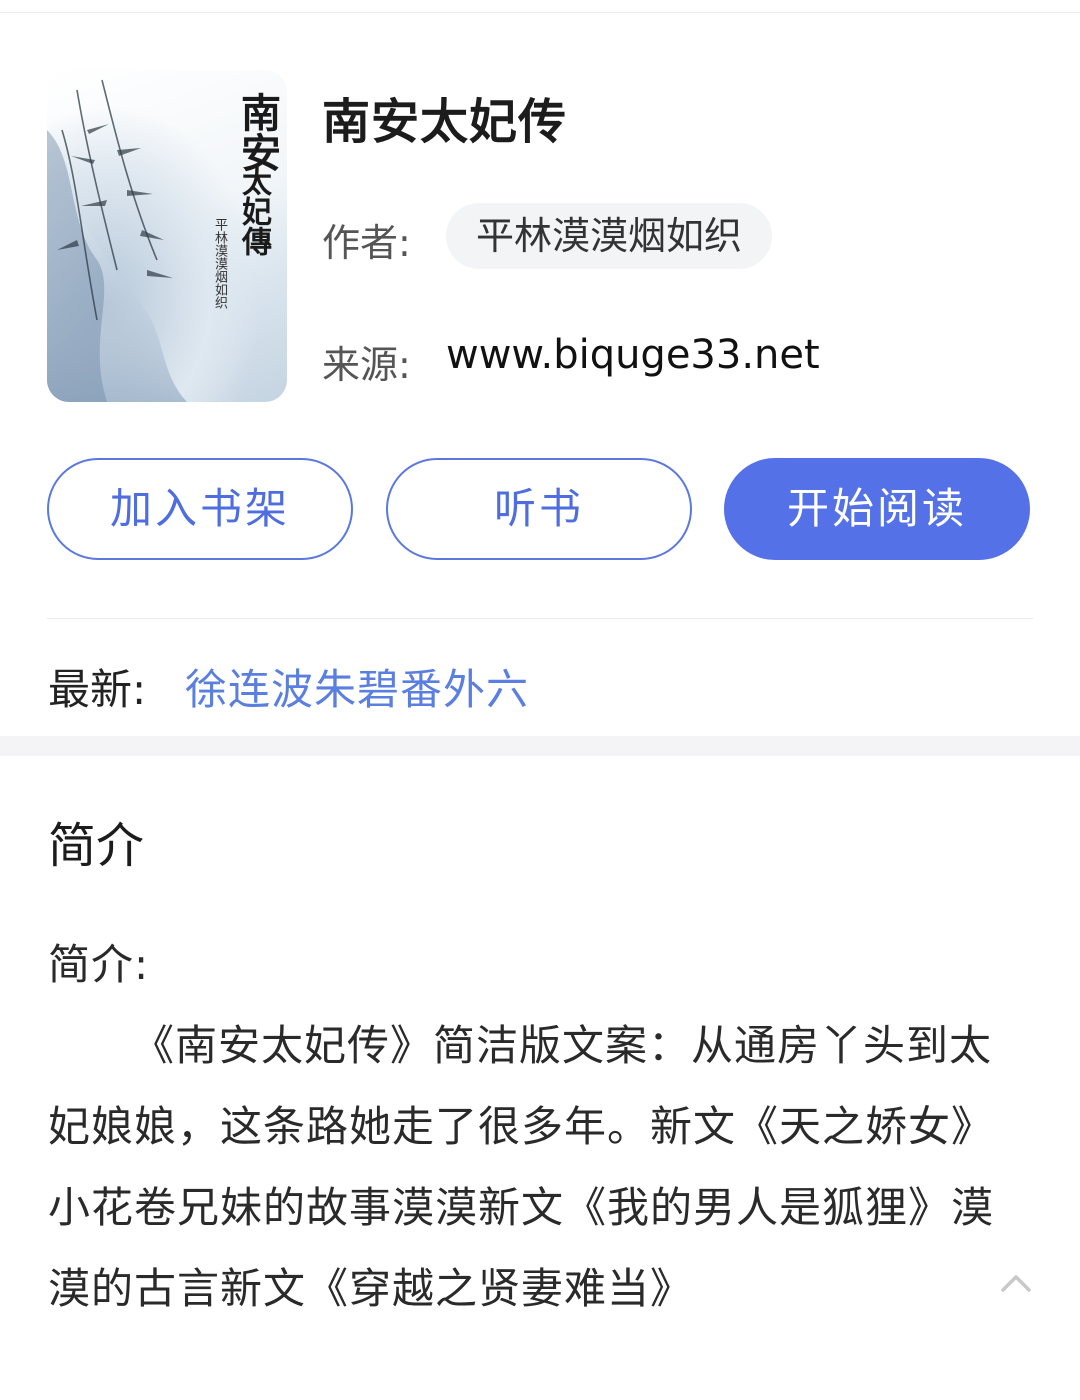 This screenshot has height=1400, width=1080. Describe the element at coordinates (539, 509) in the screenshot. I see `listen-button: 听书` at that location.